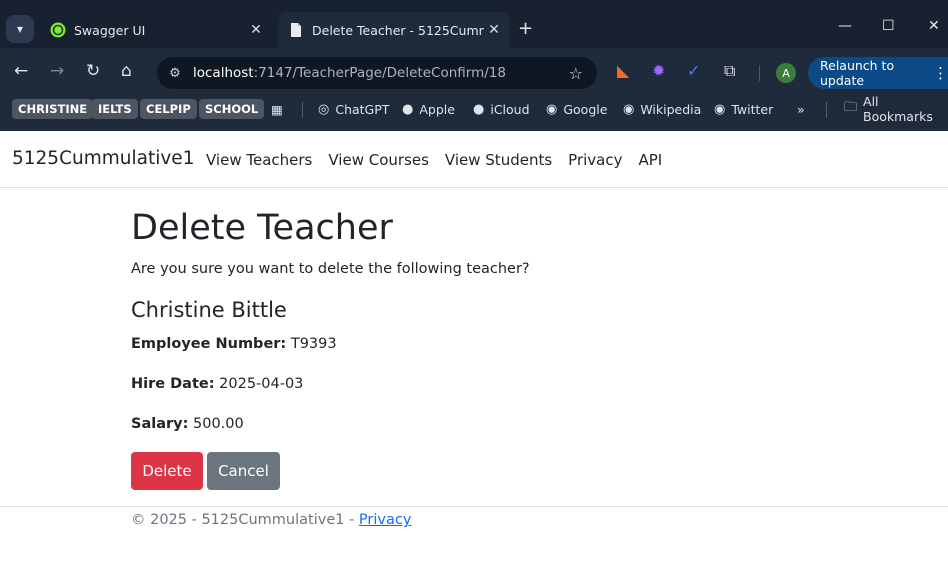  I want to click on chatgpt-icon: ◎, so click(324, 109).